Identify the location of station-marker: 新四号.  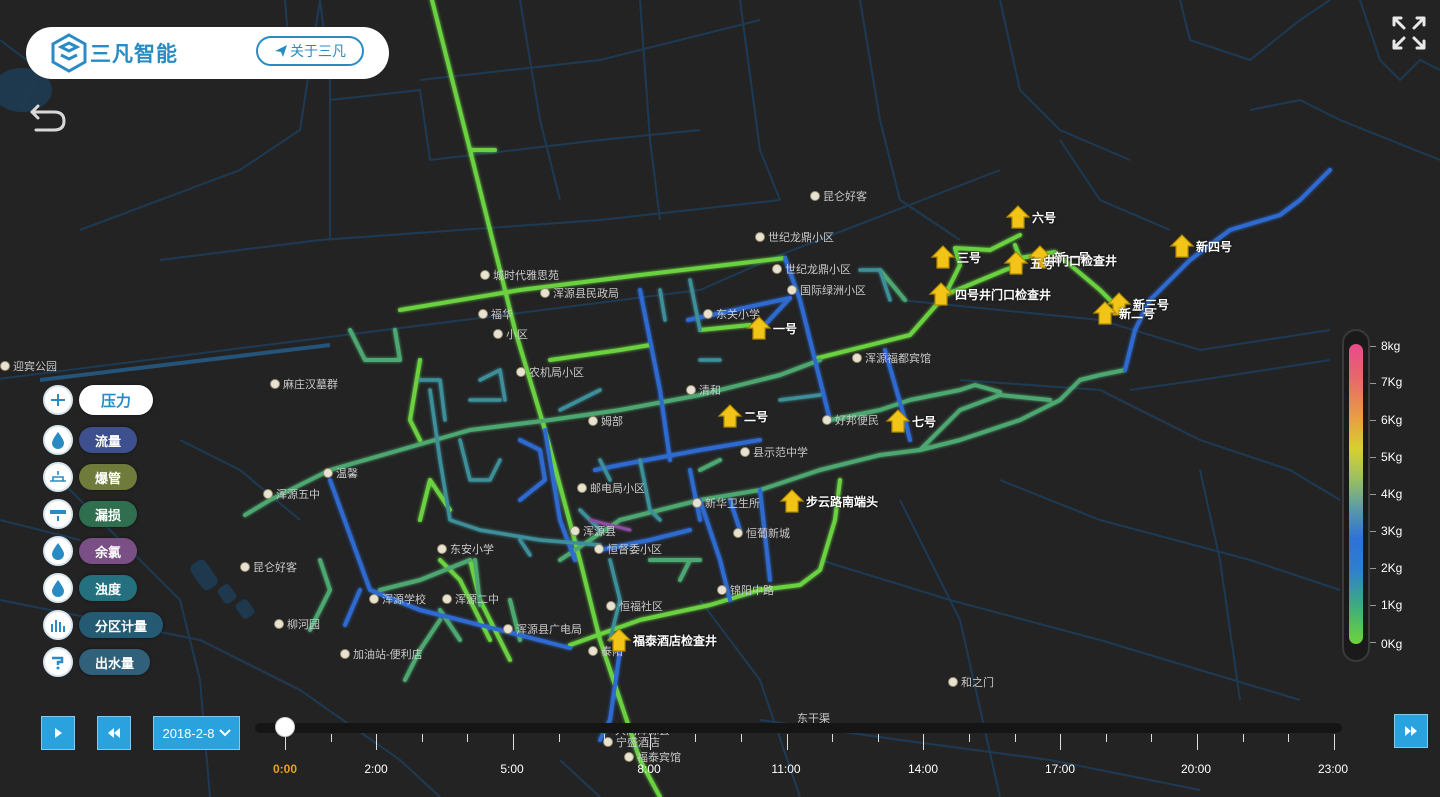
(1200, 246).